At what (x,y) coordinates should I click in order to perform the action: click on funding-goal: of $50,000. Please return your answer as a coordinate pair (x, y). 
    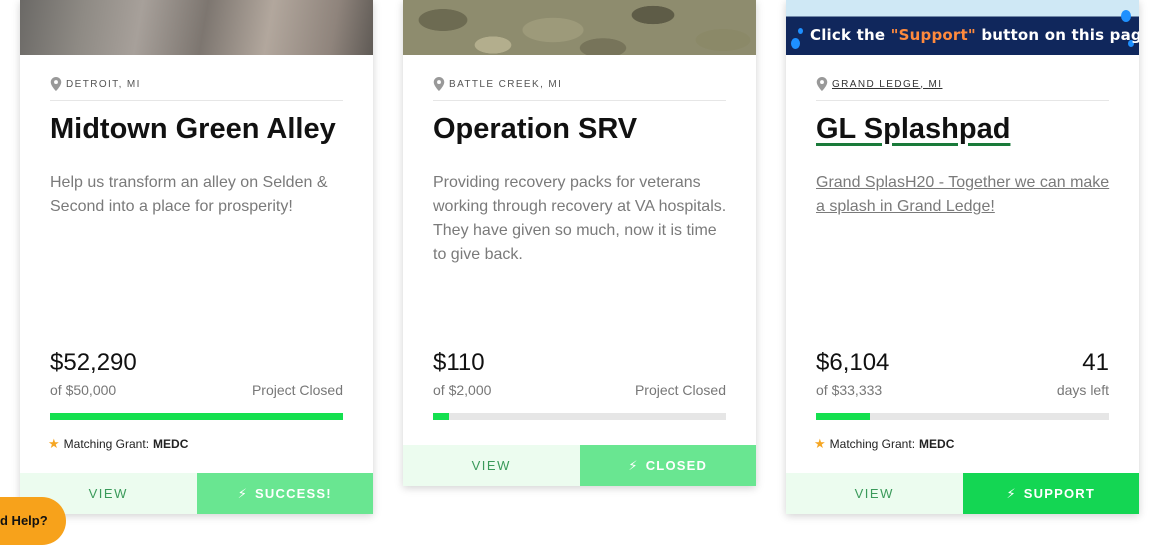
    Looking at the image, I should click on (83, 390).